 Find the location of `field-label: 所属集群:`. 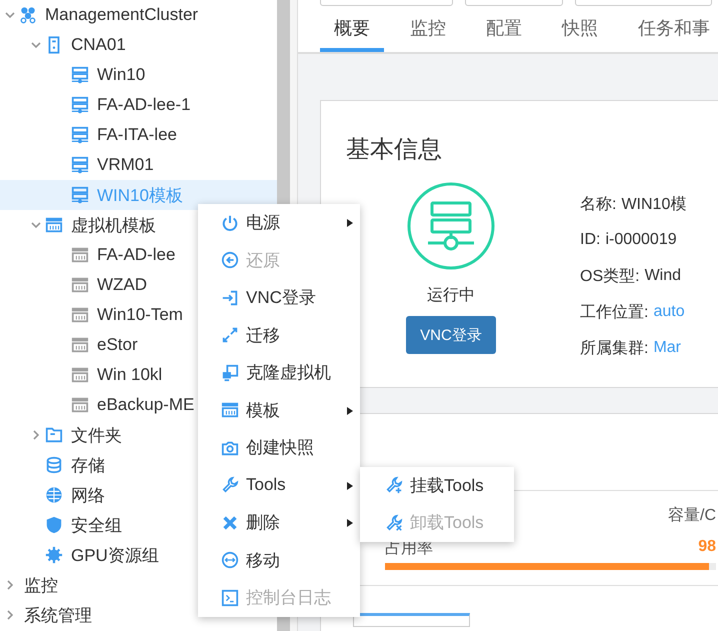

field-label: 所属集群: is located at coordinates (614, 348).